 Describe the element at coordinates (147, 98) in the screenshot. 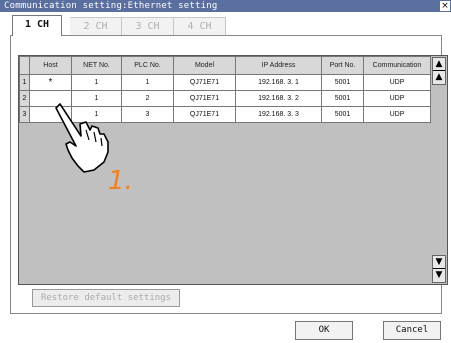

I see `plc-no-cell: 2` at that location.